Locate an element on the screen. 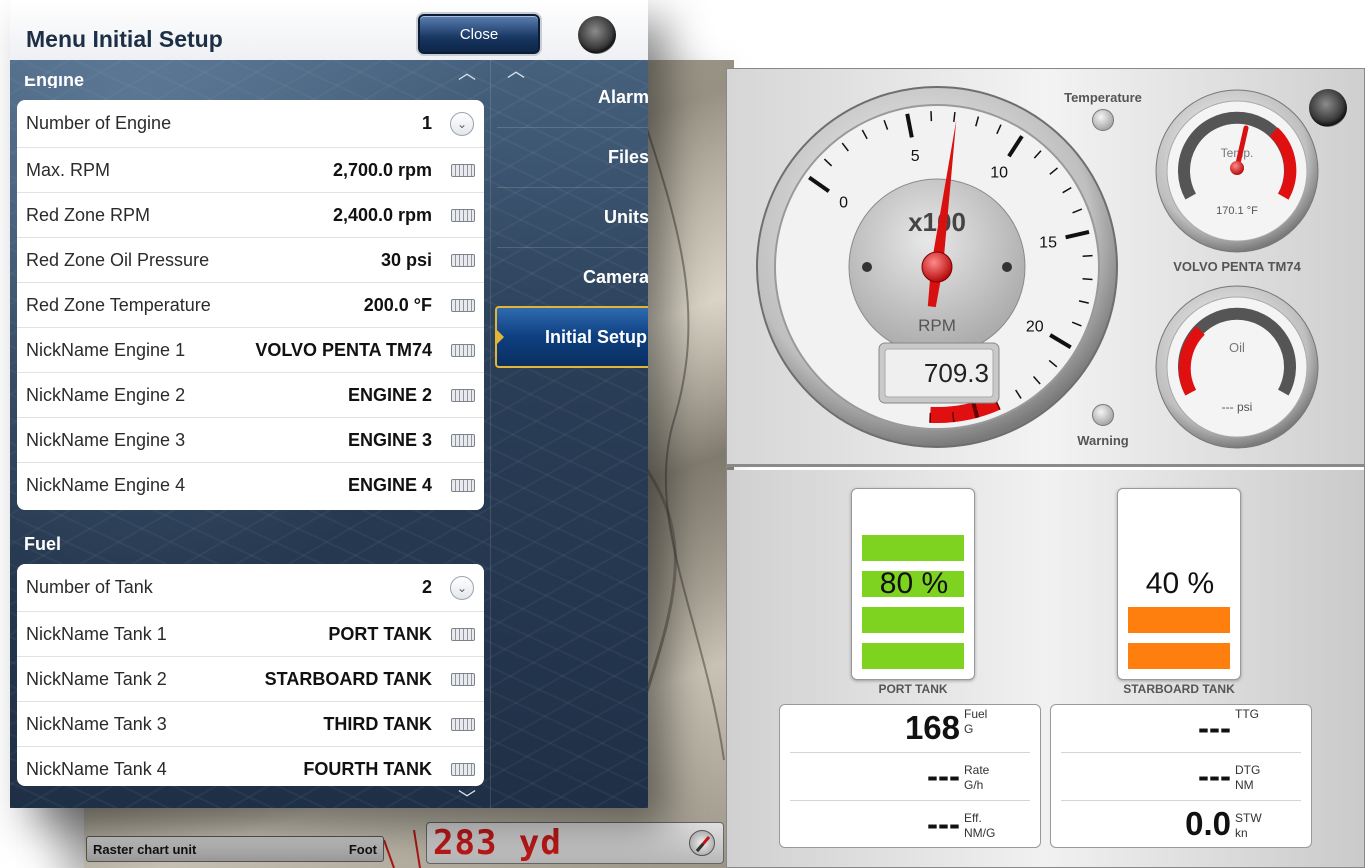  setting-row: Number of Tank 2 ⌄ is located at coordinates (250, 588).